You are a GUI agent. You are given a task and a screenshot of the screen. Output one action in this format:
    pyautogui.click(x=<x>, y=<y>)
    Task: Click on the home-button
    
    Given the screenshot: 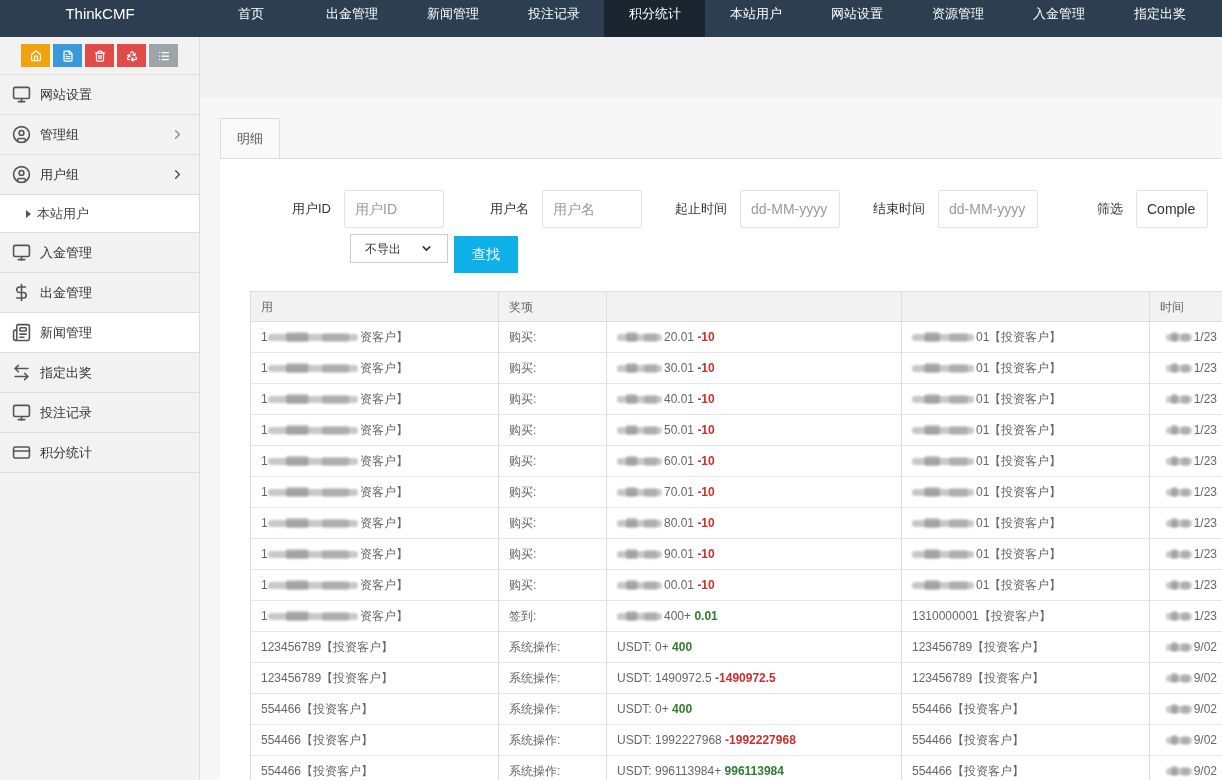 What is the action you would take?
    pyautogui.click(x=35, y=55)
    